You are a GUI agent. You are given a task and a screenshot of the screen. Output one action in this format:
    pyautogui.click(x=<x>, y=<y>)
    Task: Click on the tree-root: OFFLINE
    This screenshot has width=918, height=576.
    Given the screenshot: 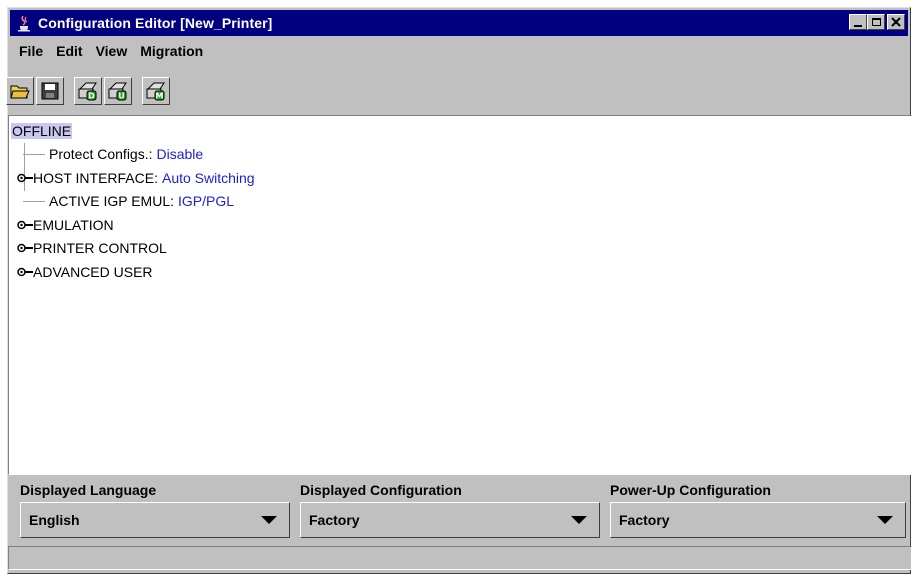 What is the action you would take?
    pyautogui.click(x=133, y=131)
    